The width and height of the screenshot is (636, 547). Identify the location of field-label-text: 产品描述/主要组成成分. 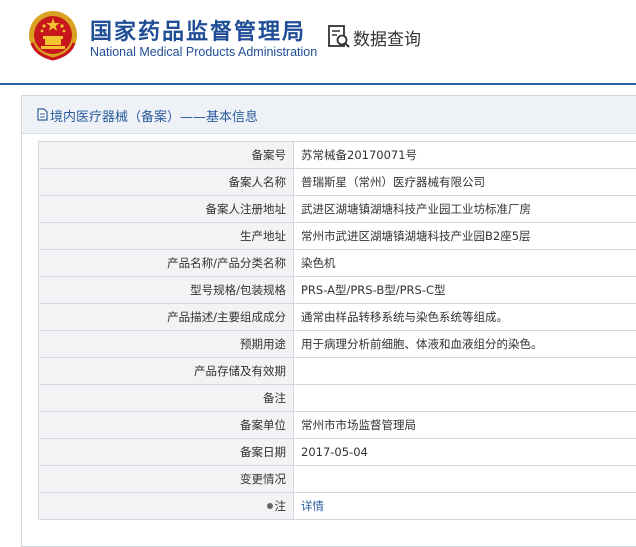
(226, 317).